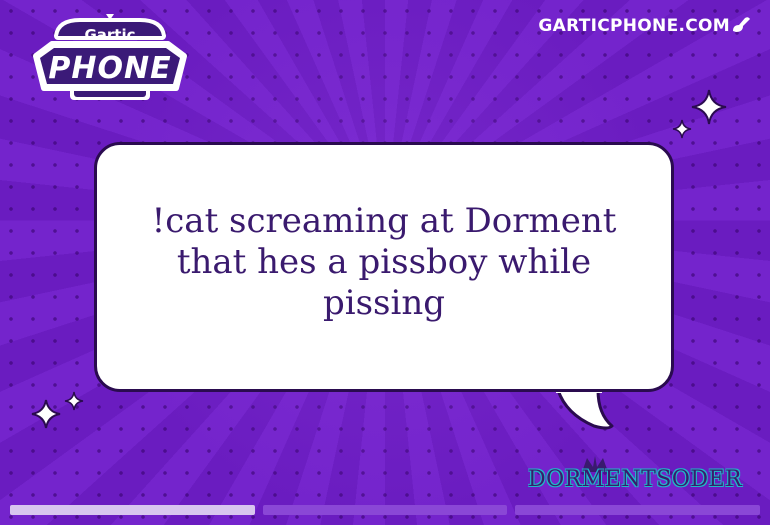 This screenshot has height=525, width=770. Describe the element at coordinates (585, 409) in the screenshot. I see `speech-bubble-tail` at that location.